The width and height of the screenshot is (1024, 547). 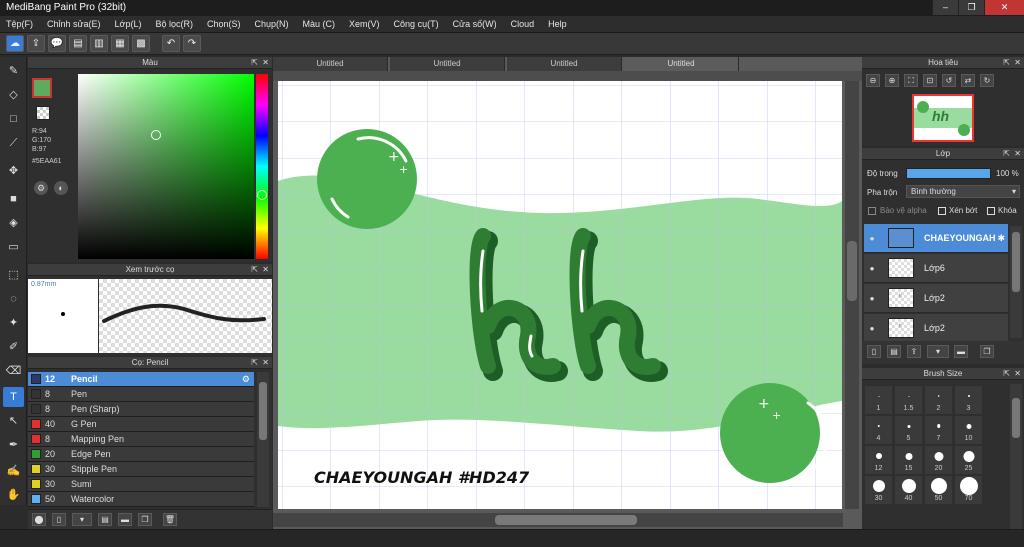 What do you see at coordinates (13, 171) in the screenshot?
I see `move-tool-icon: ✥` at bounding box center [13, 171].